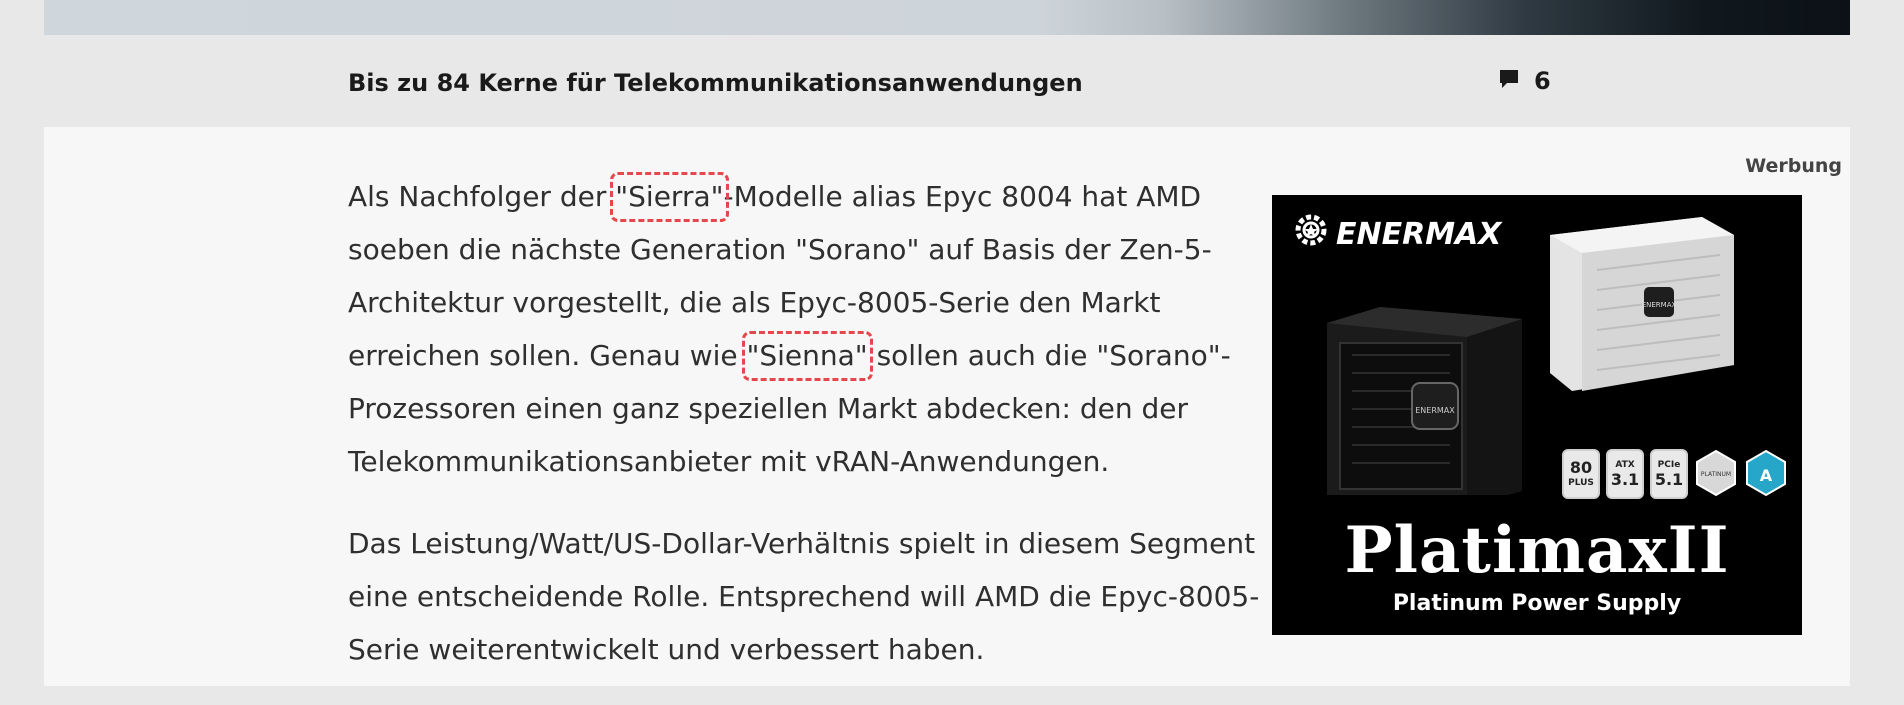 The width and height of the screenshot is (1904, 705). What do you see at coordinates (1537, 603) in the screenshot?
I see `ad-tagline: Platinum Power Supply` at bounding box center [1537, 603].